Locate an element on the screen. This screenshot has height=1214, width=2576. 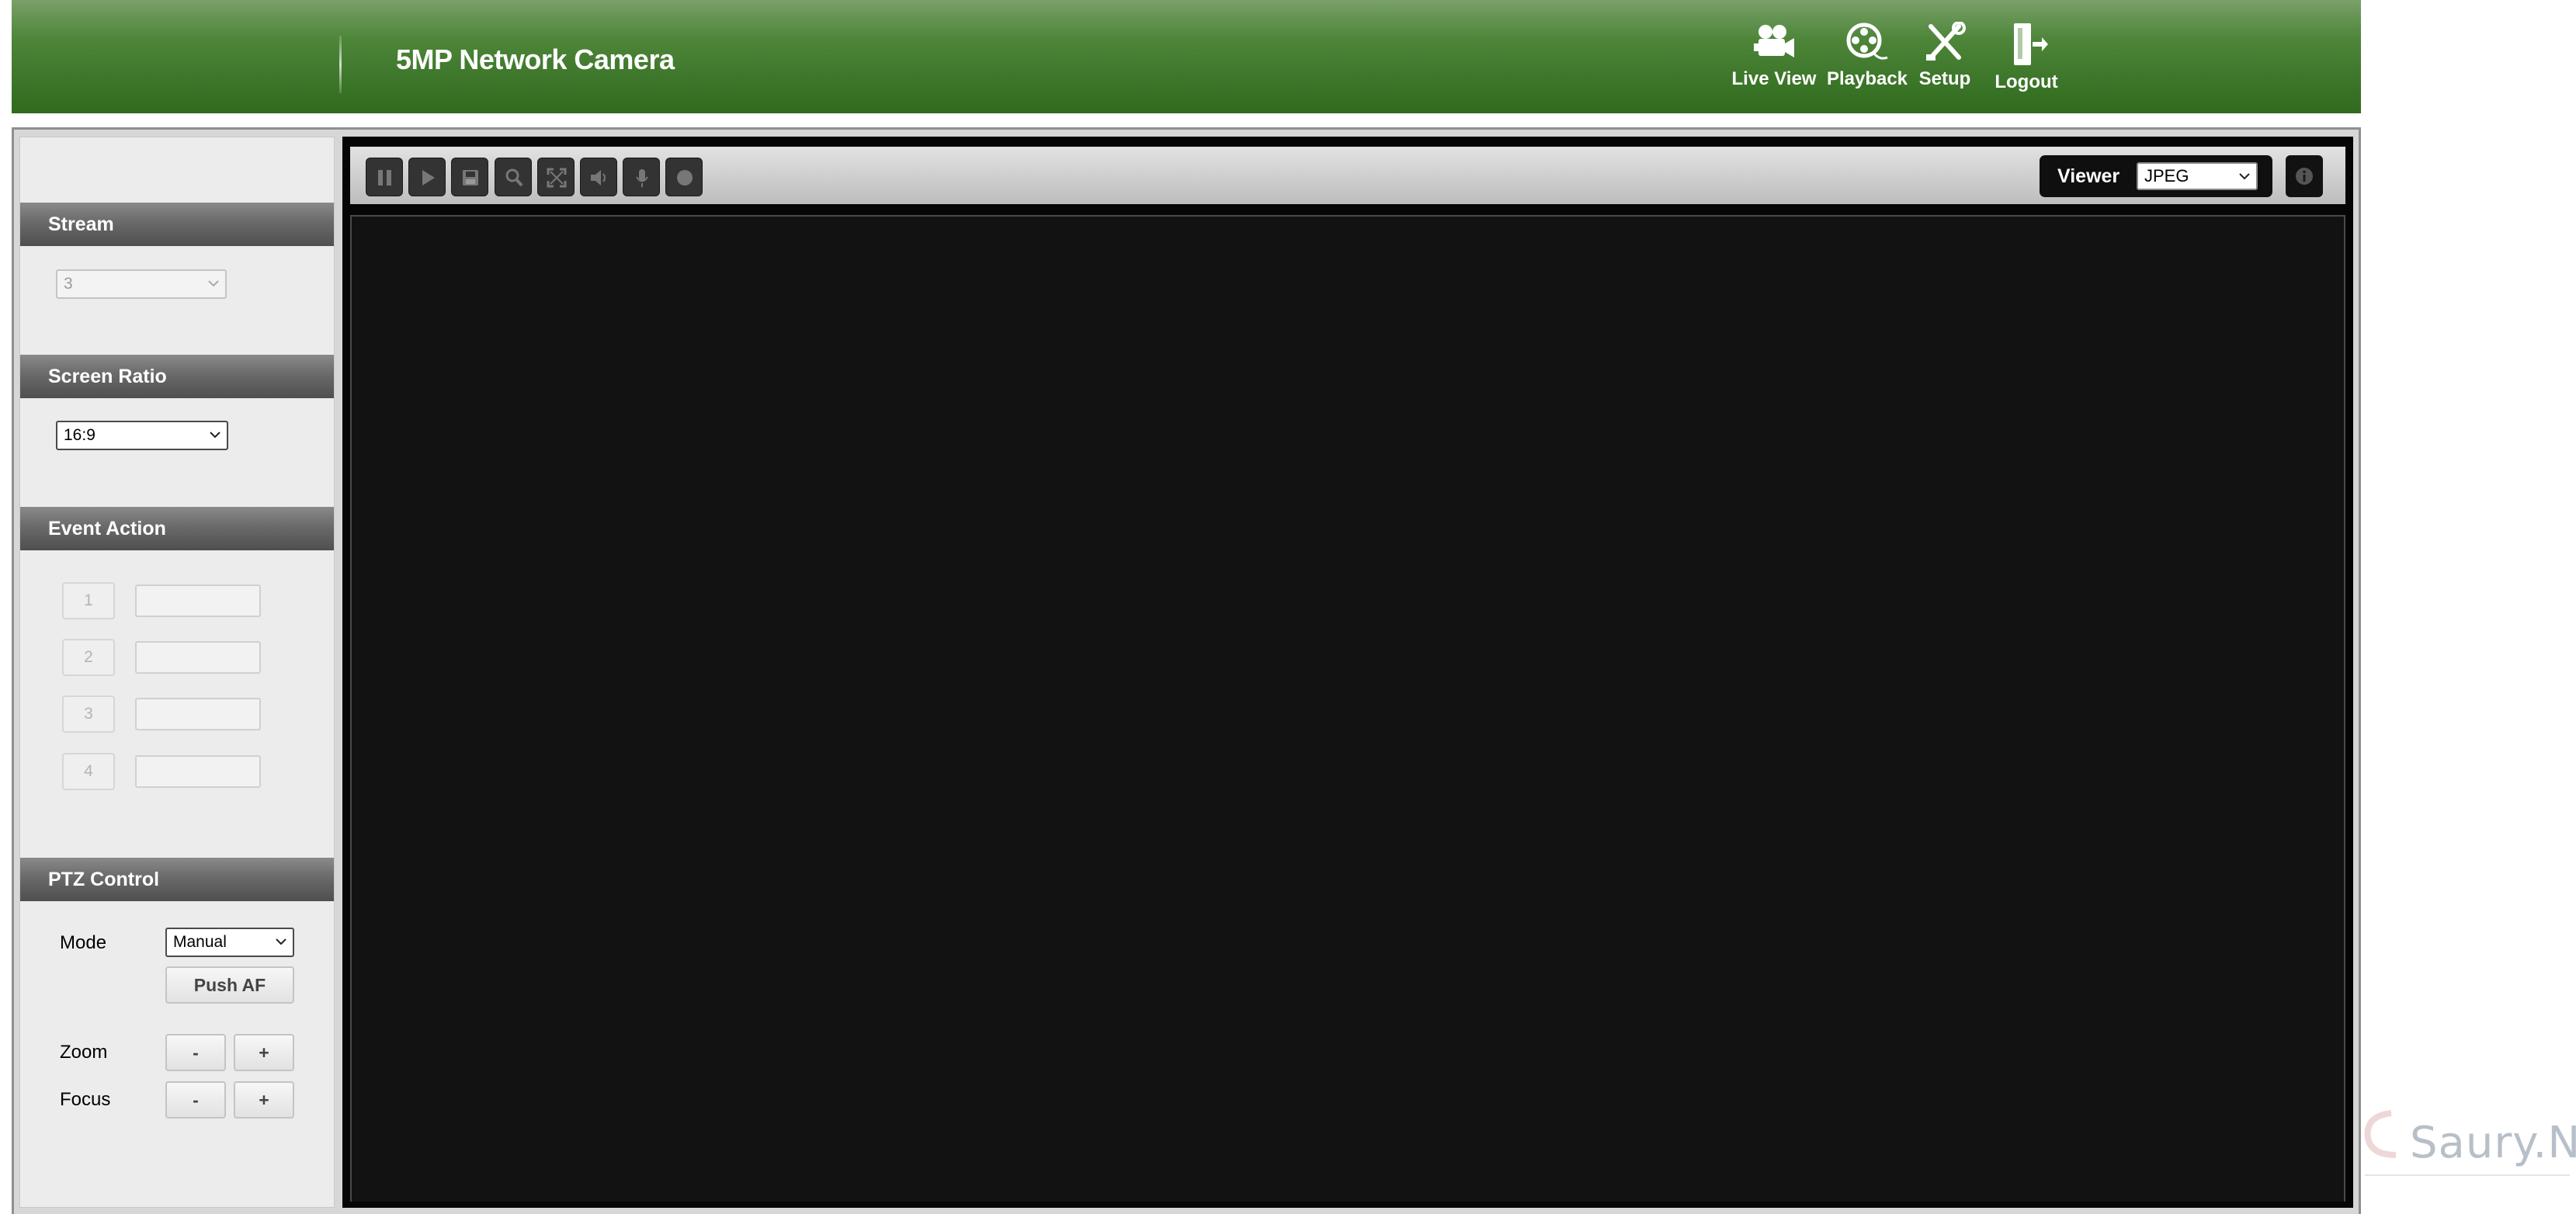
video-camera-icon is located at coordinates (1774, 41).